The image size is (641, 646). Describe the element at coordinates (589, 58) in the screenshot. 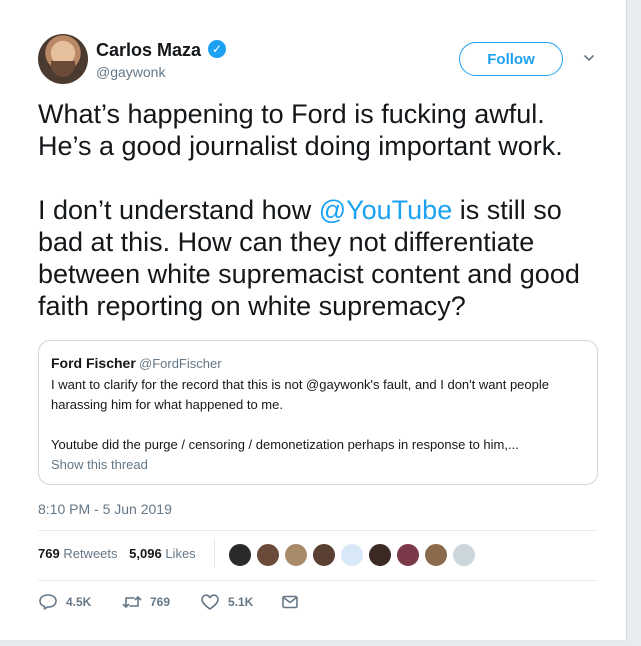

I see `chevron-down-icon` at that location.